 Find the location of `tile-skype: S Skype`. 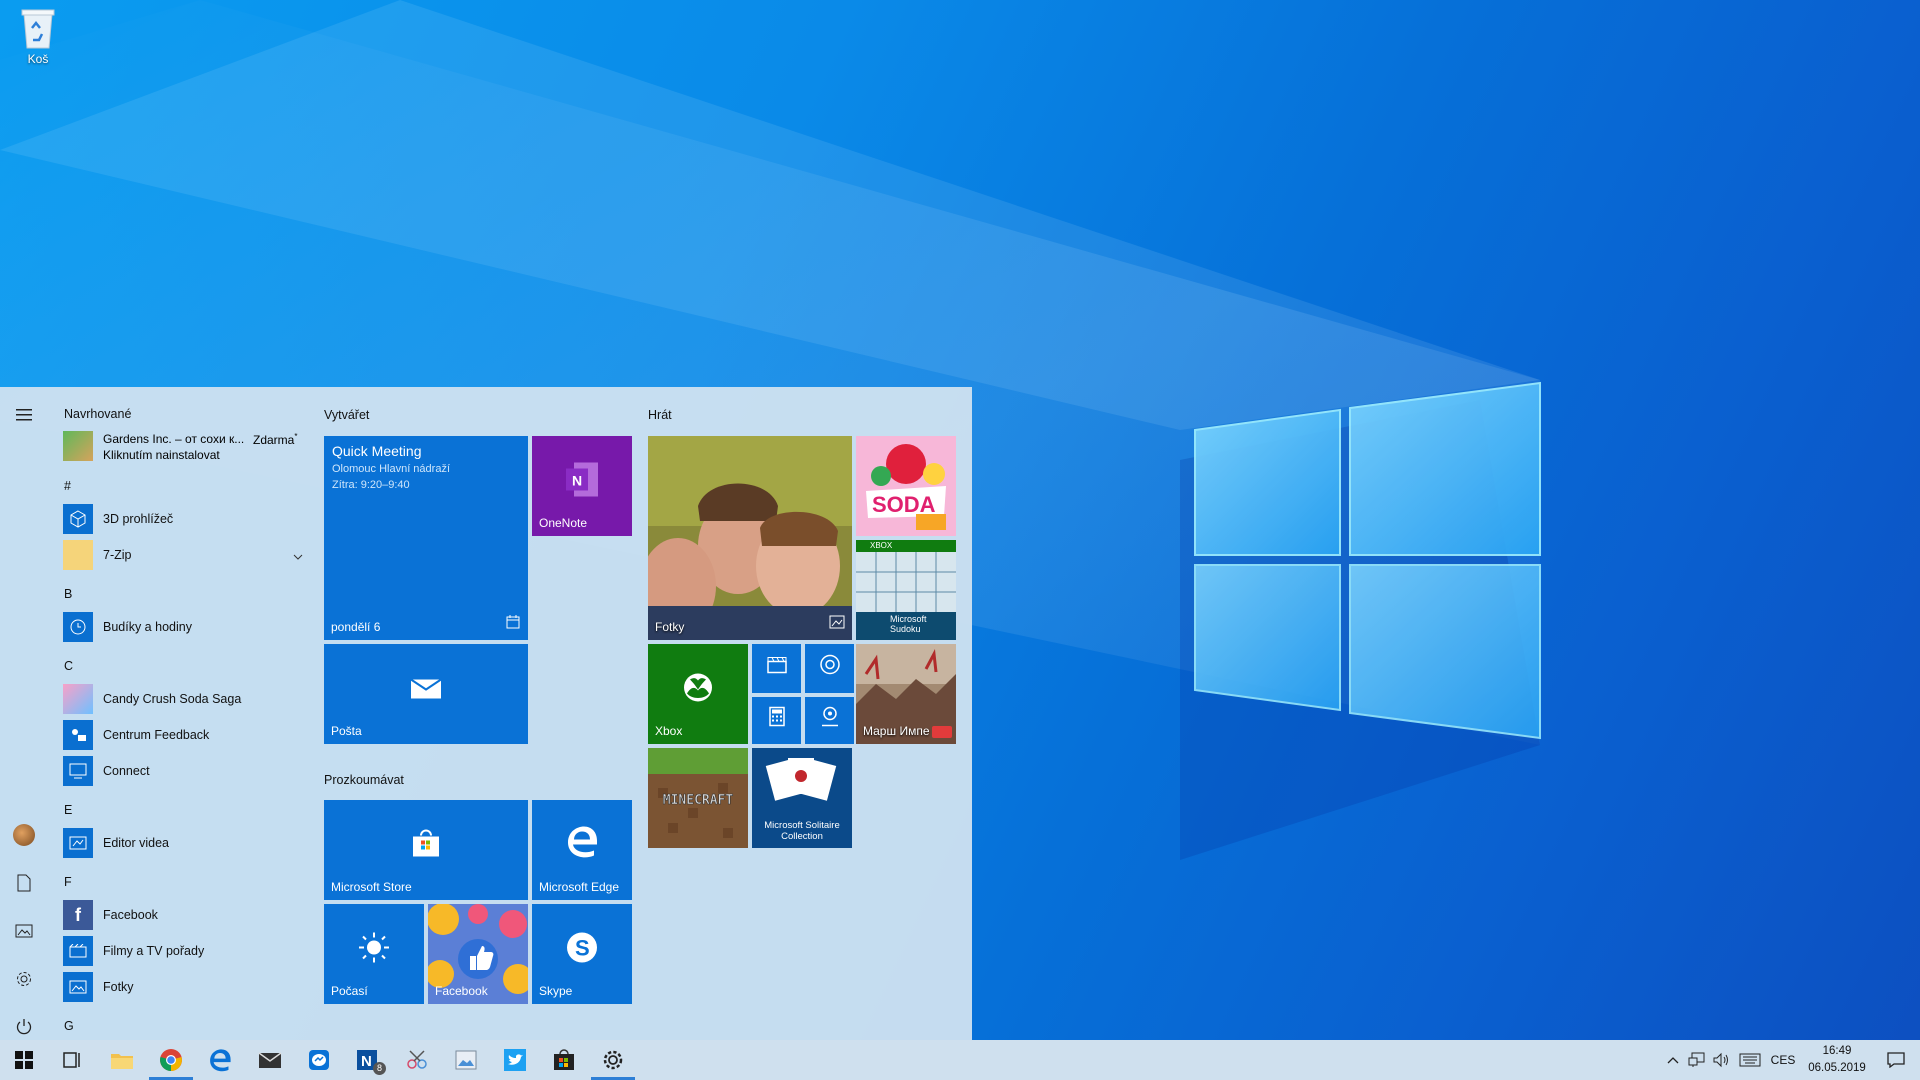

tile-skype: S Skype is located at coordinates (582, 954).